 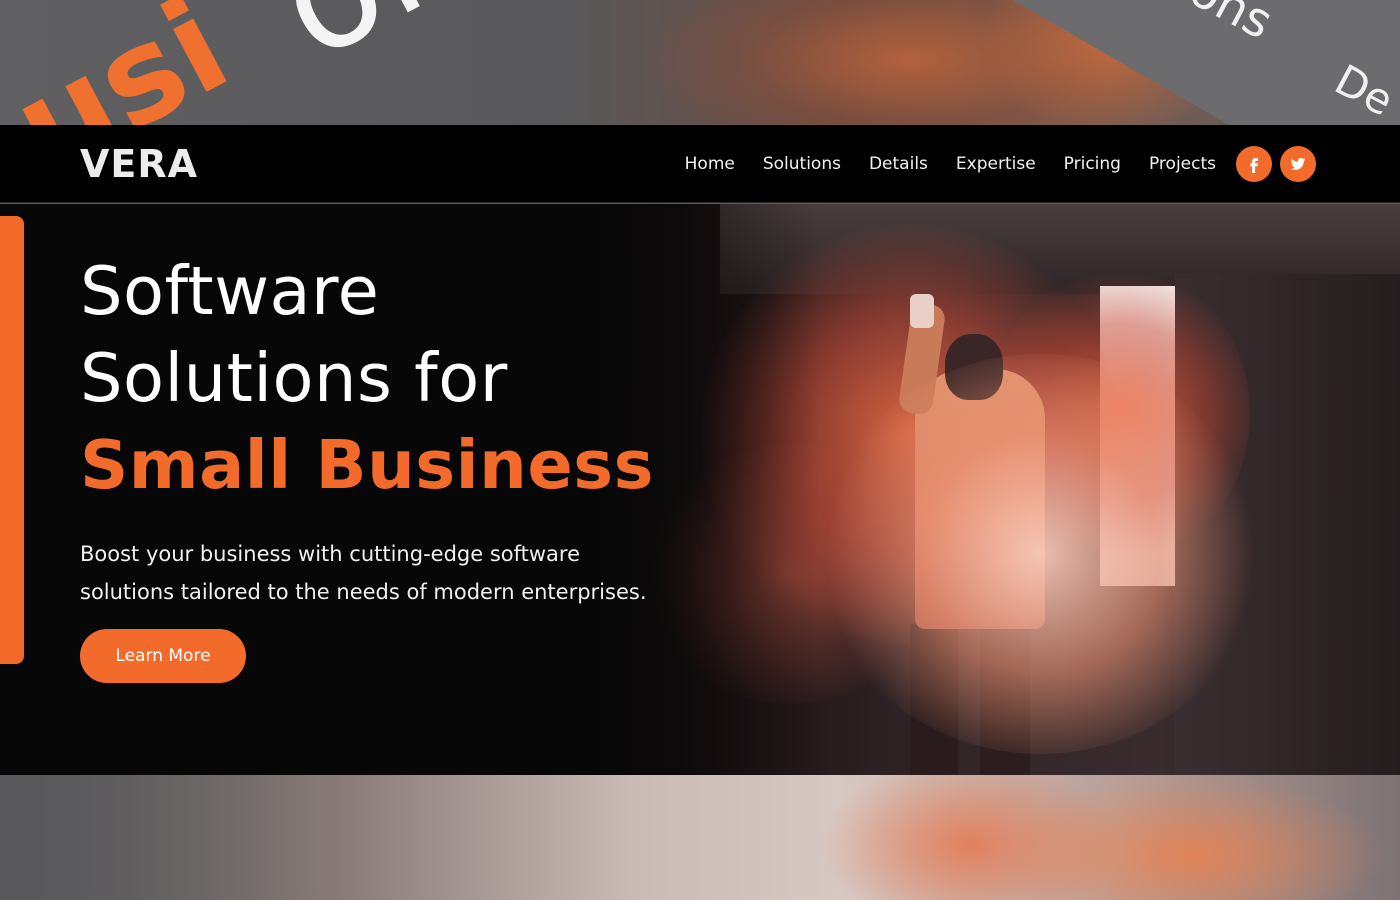 What do you see at coordinates (1092, 164) in the screenshot?
I see `nav-link-pricing: Pricing` at bounding box center [1092, 164].